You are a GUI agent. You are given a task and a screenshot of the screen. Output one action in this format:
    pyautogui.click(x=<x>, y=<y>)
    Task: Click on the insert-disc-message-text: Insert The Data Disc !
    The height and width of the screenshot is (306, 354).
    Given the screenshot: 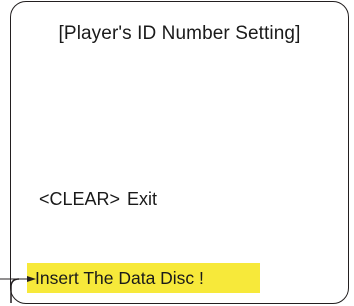 What is the action you would take?
    pyautogui.click(x=119, y=278)
    